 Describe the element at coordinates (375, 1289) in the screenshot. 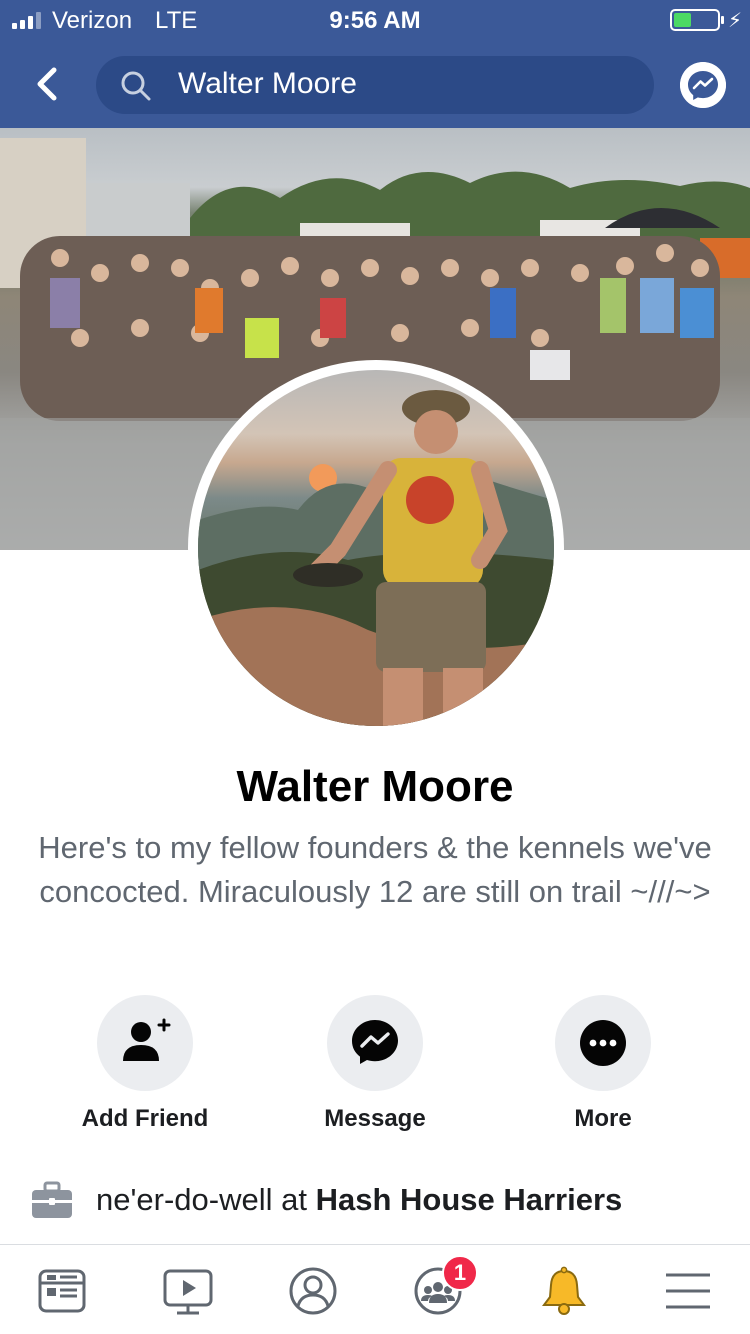

I see `bottom-tab-bar: 1` at that location.